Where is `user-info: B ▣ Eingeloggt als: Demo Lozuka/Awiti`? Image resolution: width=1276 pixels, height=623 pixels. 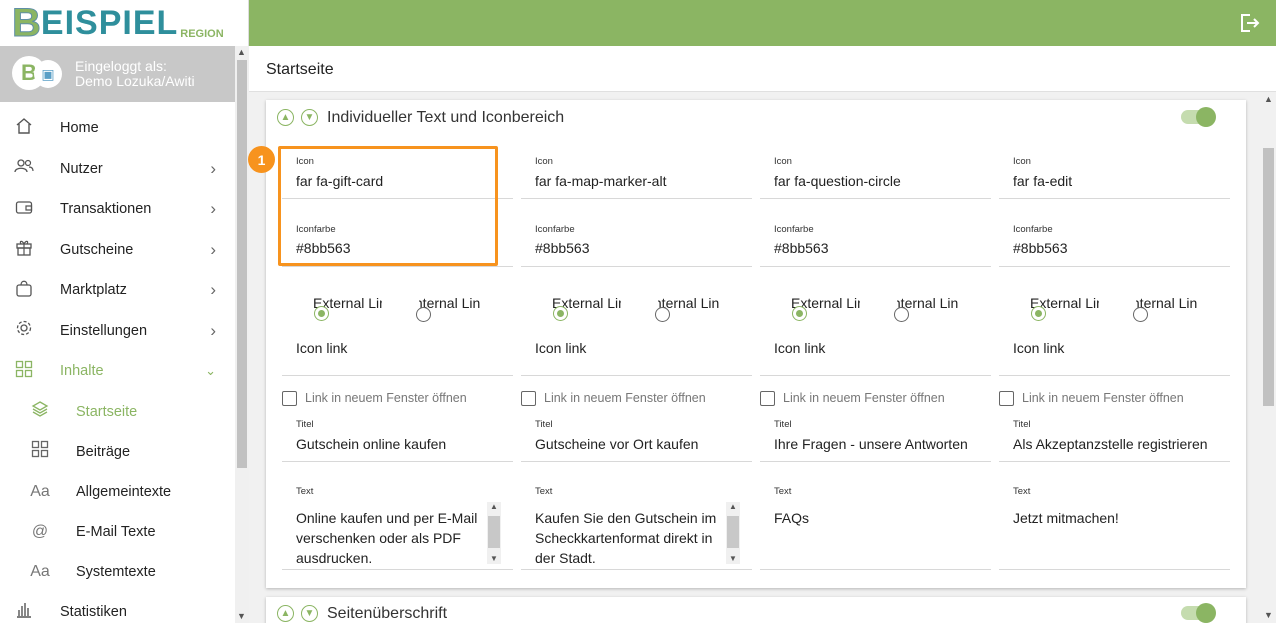 user-info: B ▣ Eingeloggt als: Demo Lozuka/Awiti is located at coordinates (117, 74).